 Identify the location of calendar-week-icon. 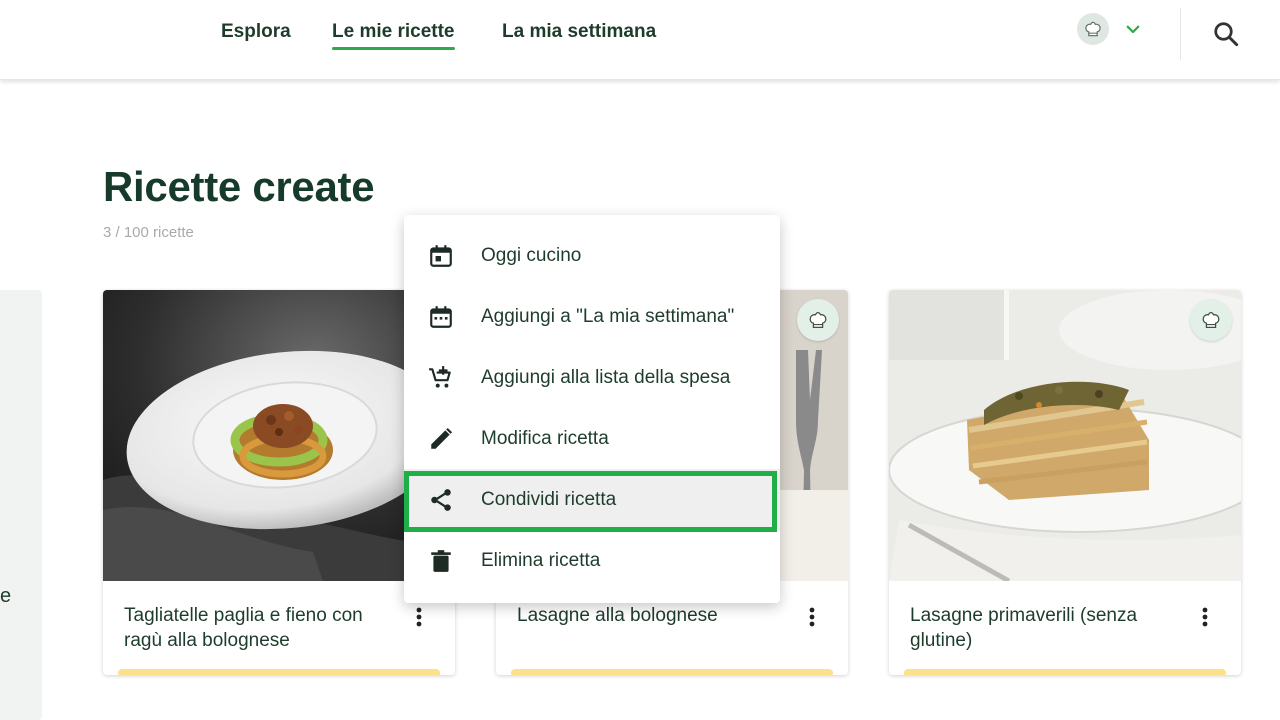
(441, 317).